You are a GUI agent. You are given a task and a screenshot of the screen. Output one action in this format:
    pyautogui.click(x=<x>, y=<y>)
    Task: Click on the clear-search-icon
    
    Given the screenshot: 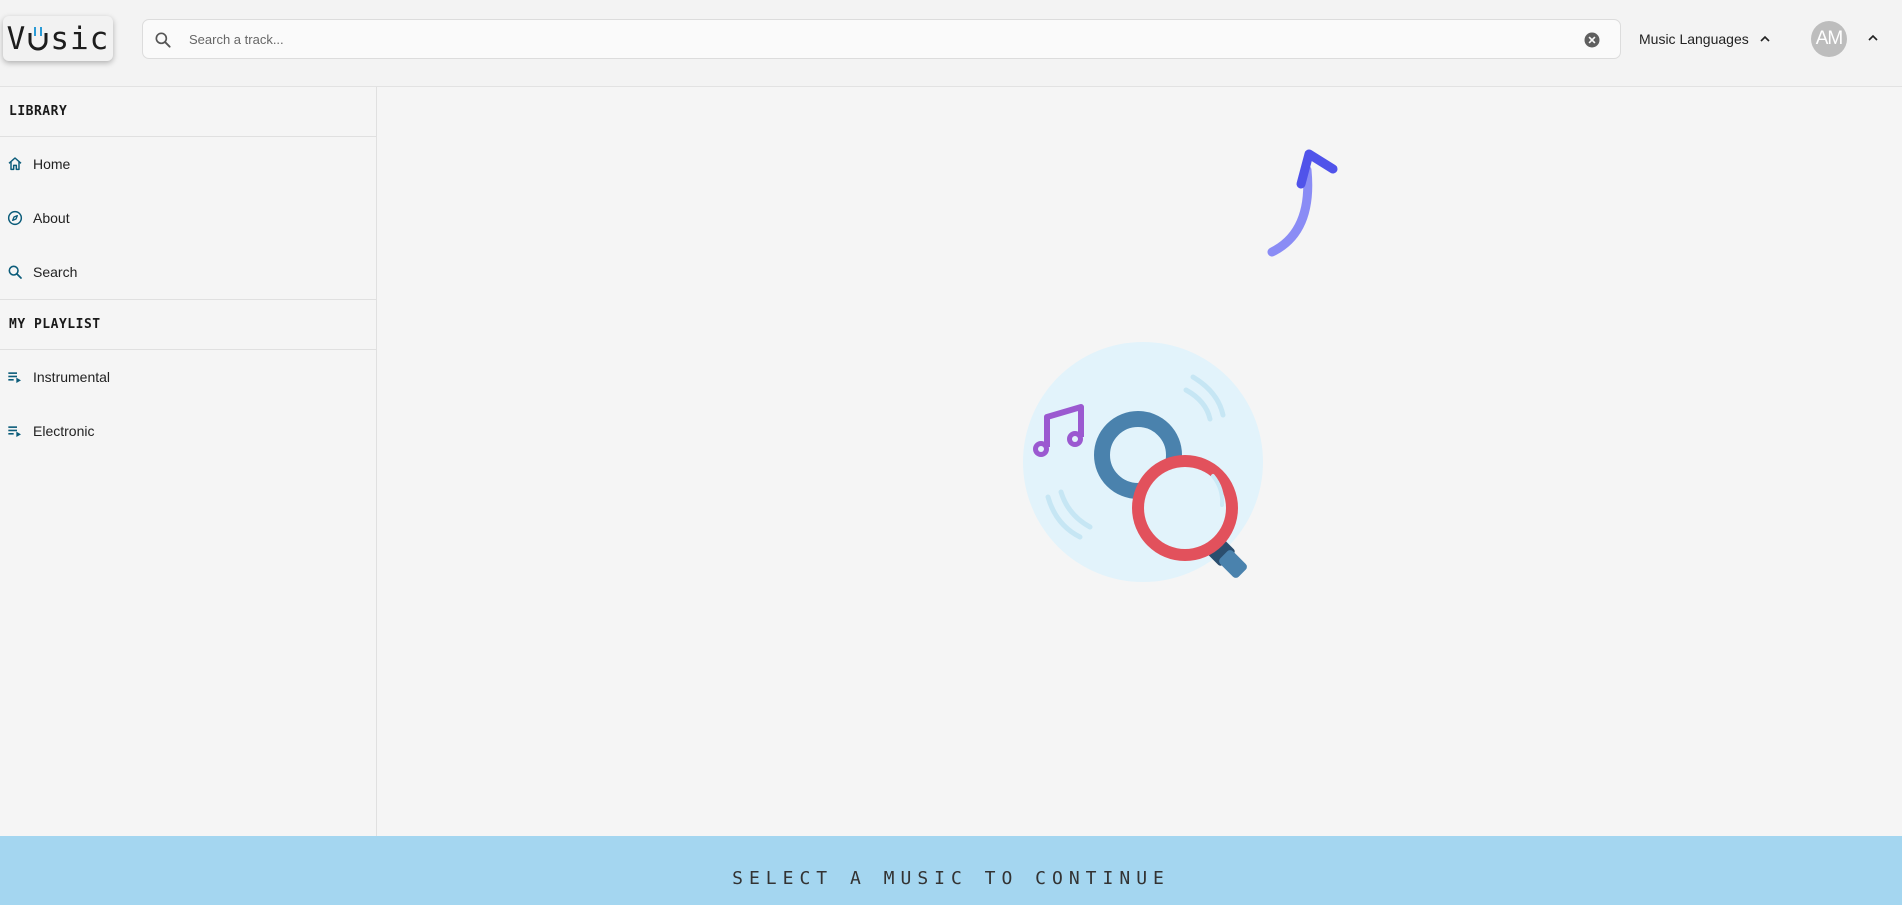 What is the action you would take?
    pyautogui.click(x=1592, y=40)
    